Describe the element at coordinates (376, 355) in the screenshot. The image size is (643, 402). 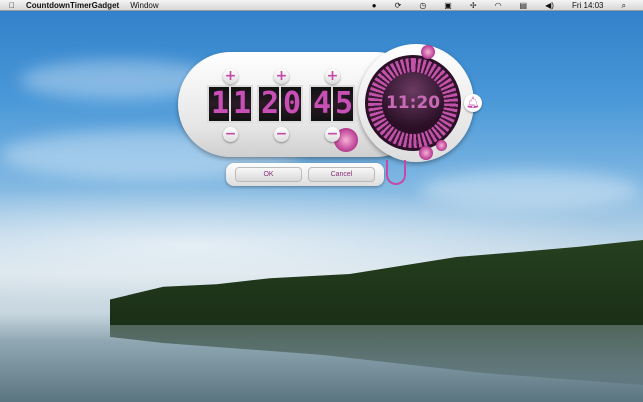
I see `lake-reflection` at that location.